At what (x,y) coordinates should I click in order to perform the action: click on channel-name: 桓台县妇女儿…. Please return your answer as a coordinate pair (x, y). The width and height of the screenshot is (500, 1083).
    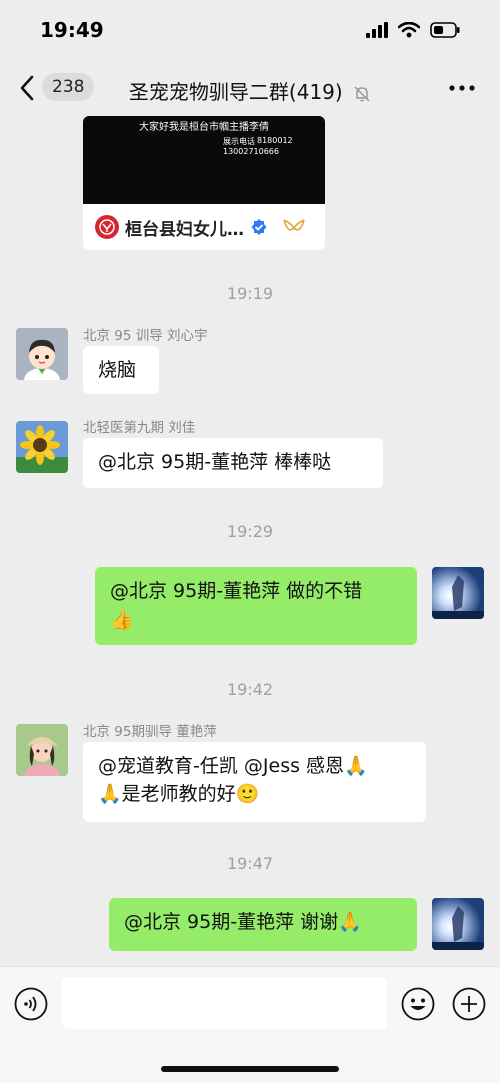
    Looking at the image, I should click on (184, 229).